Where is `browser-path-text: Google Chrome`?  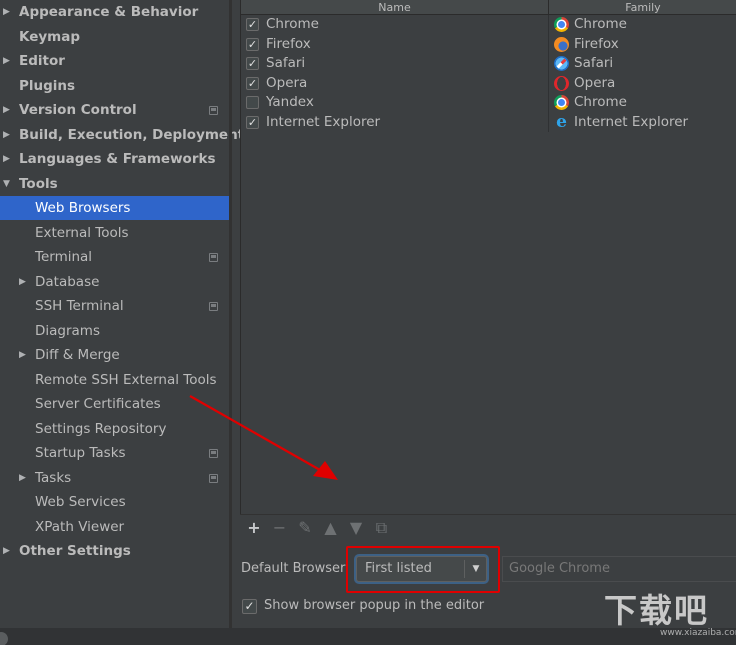
browser-path-text: Google Chrome is located at coordinates (559, 568).